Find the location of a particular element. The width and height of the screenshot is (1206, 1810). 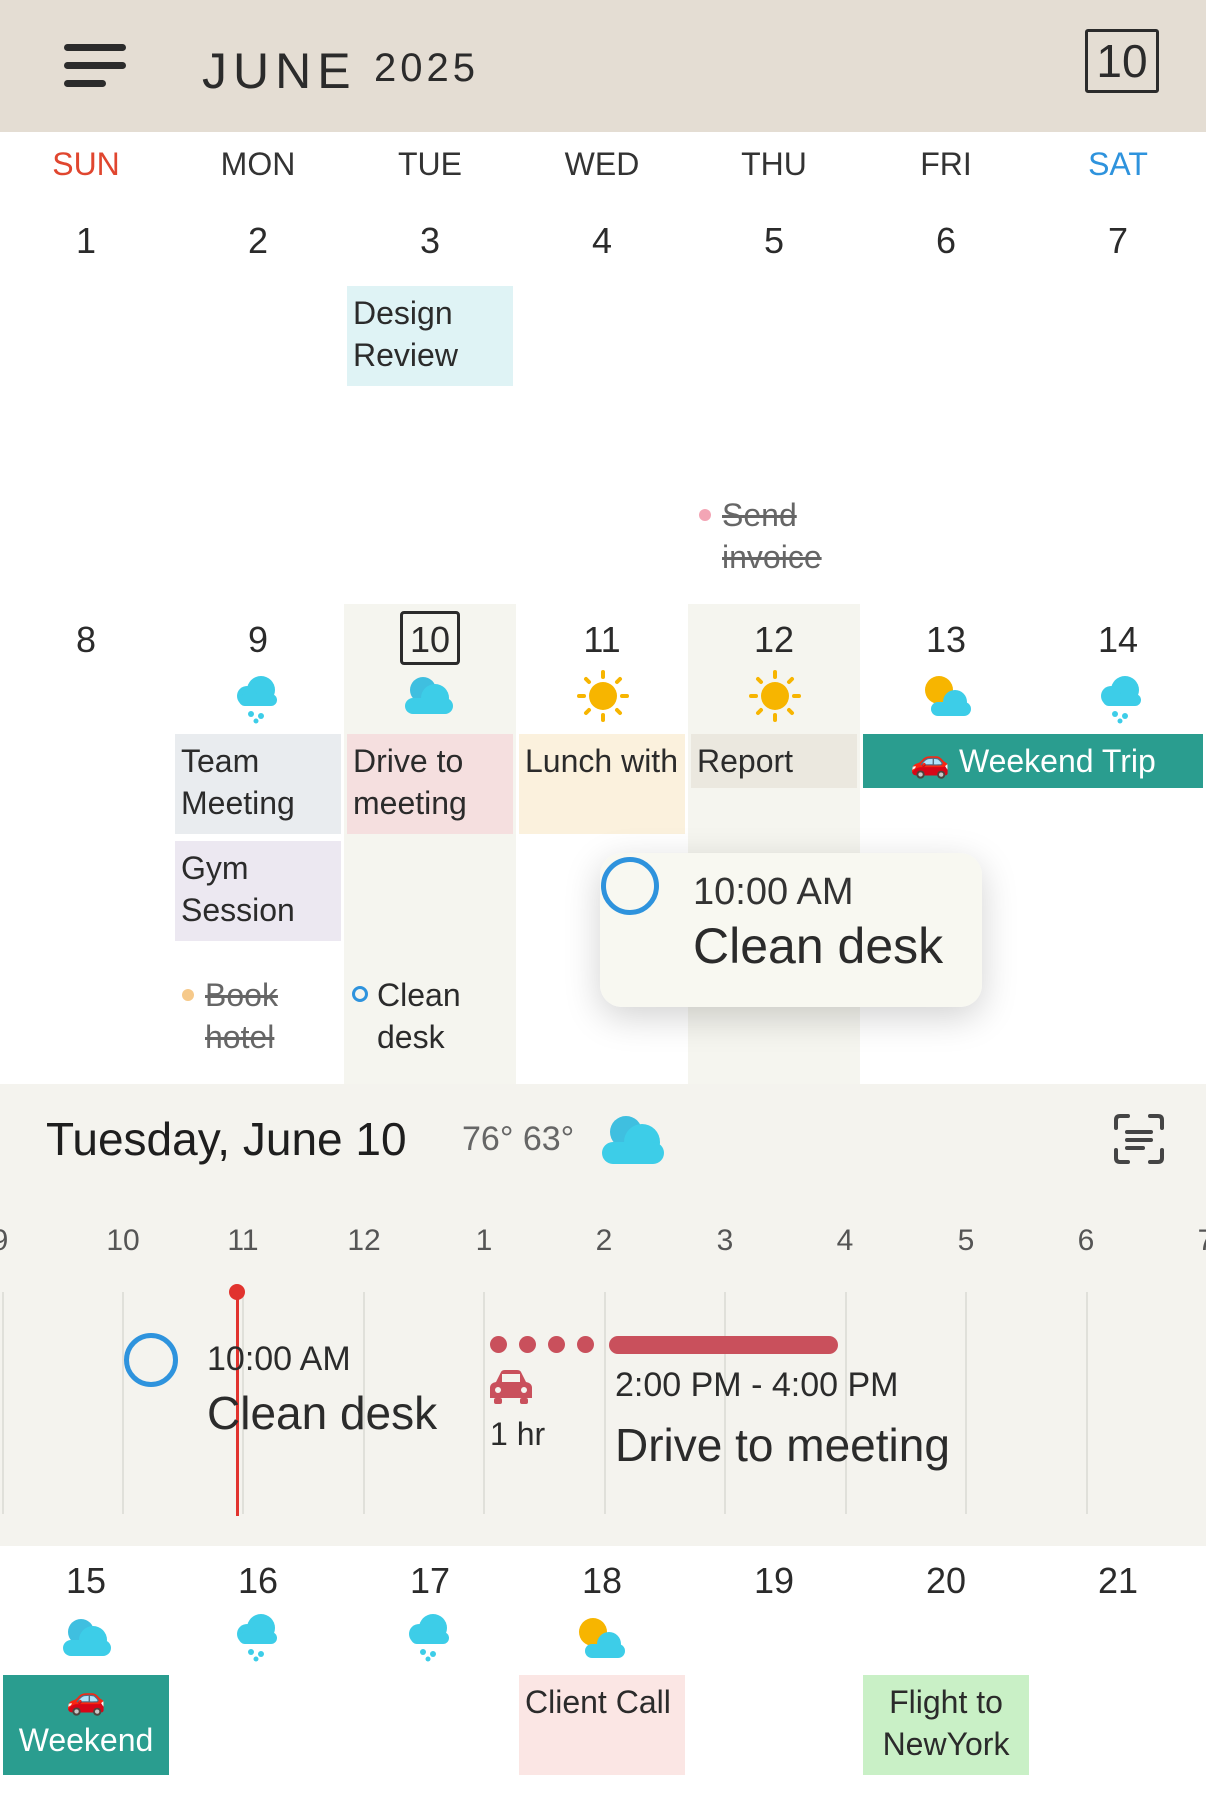

day-1: 1 is located at coordinates (86, 241).